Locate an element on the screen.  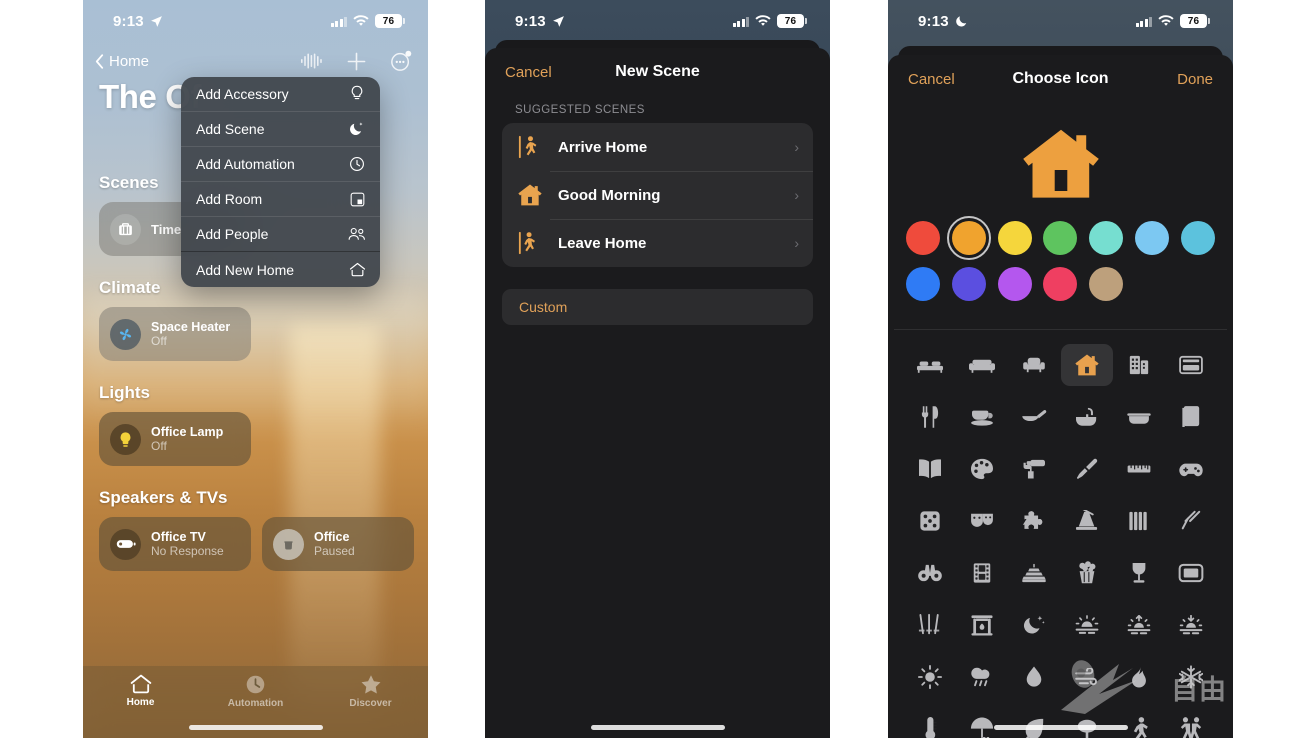
icon-cell-sofa-icon is located at coordinates (982, 365).